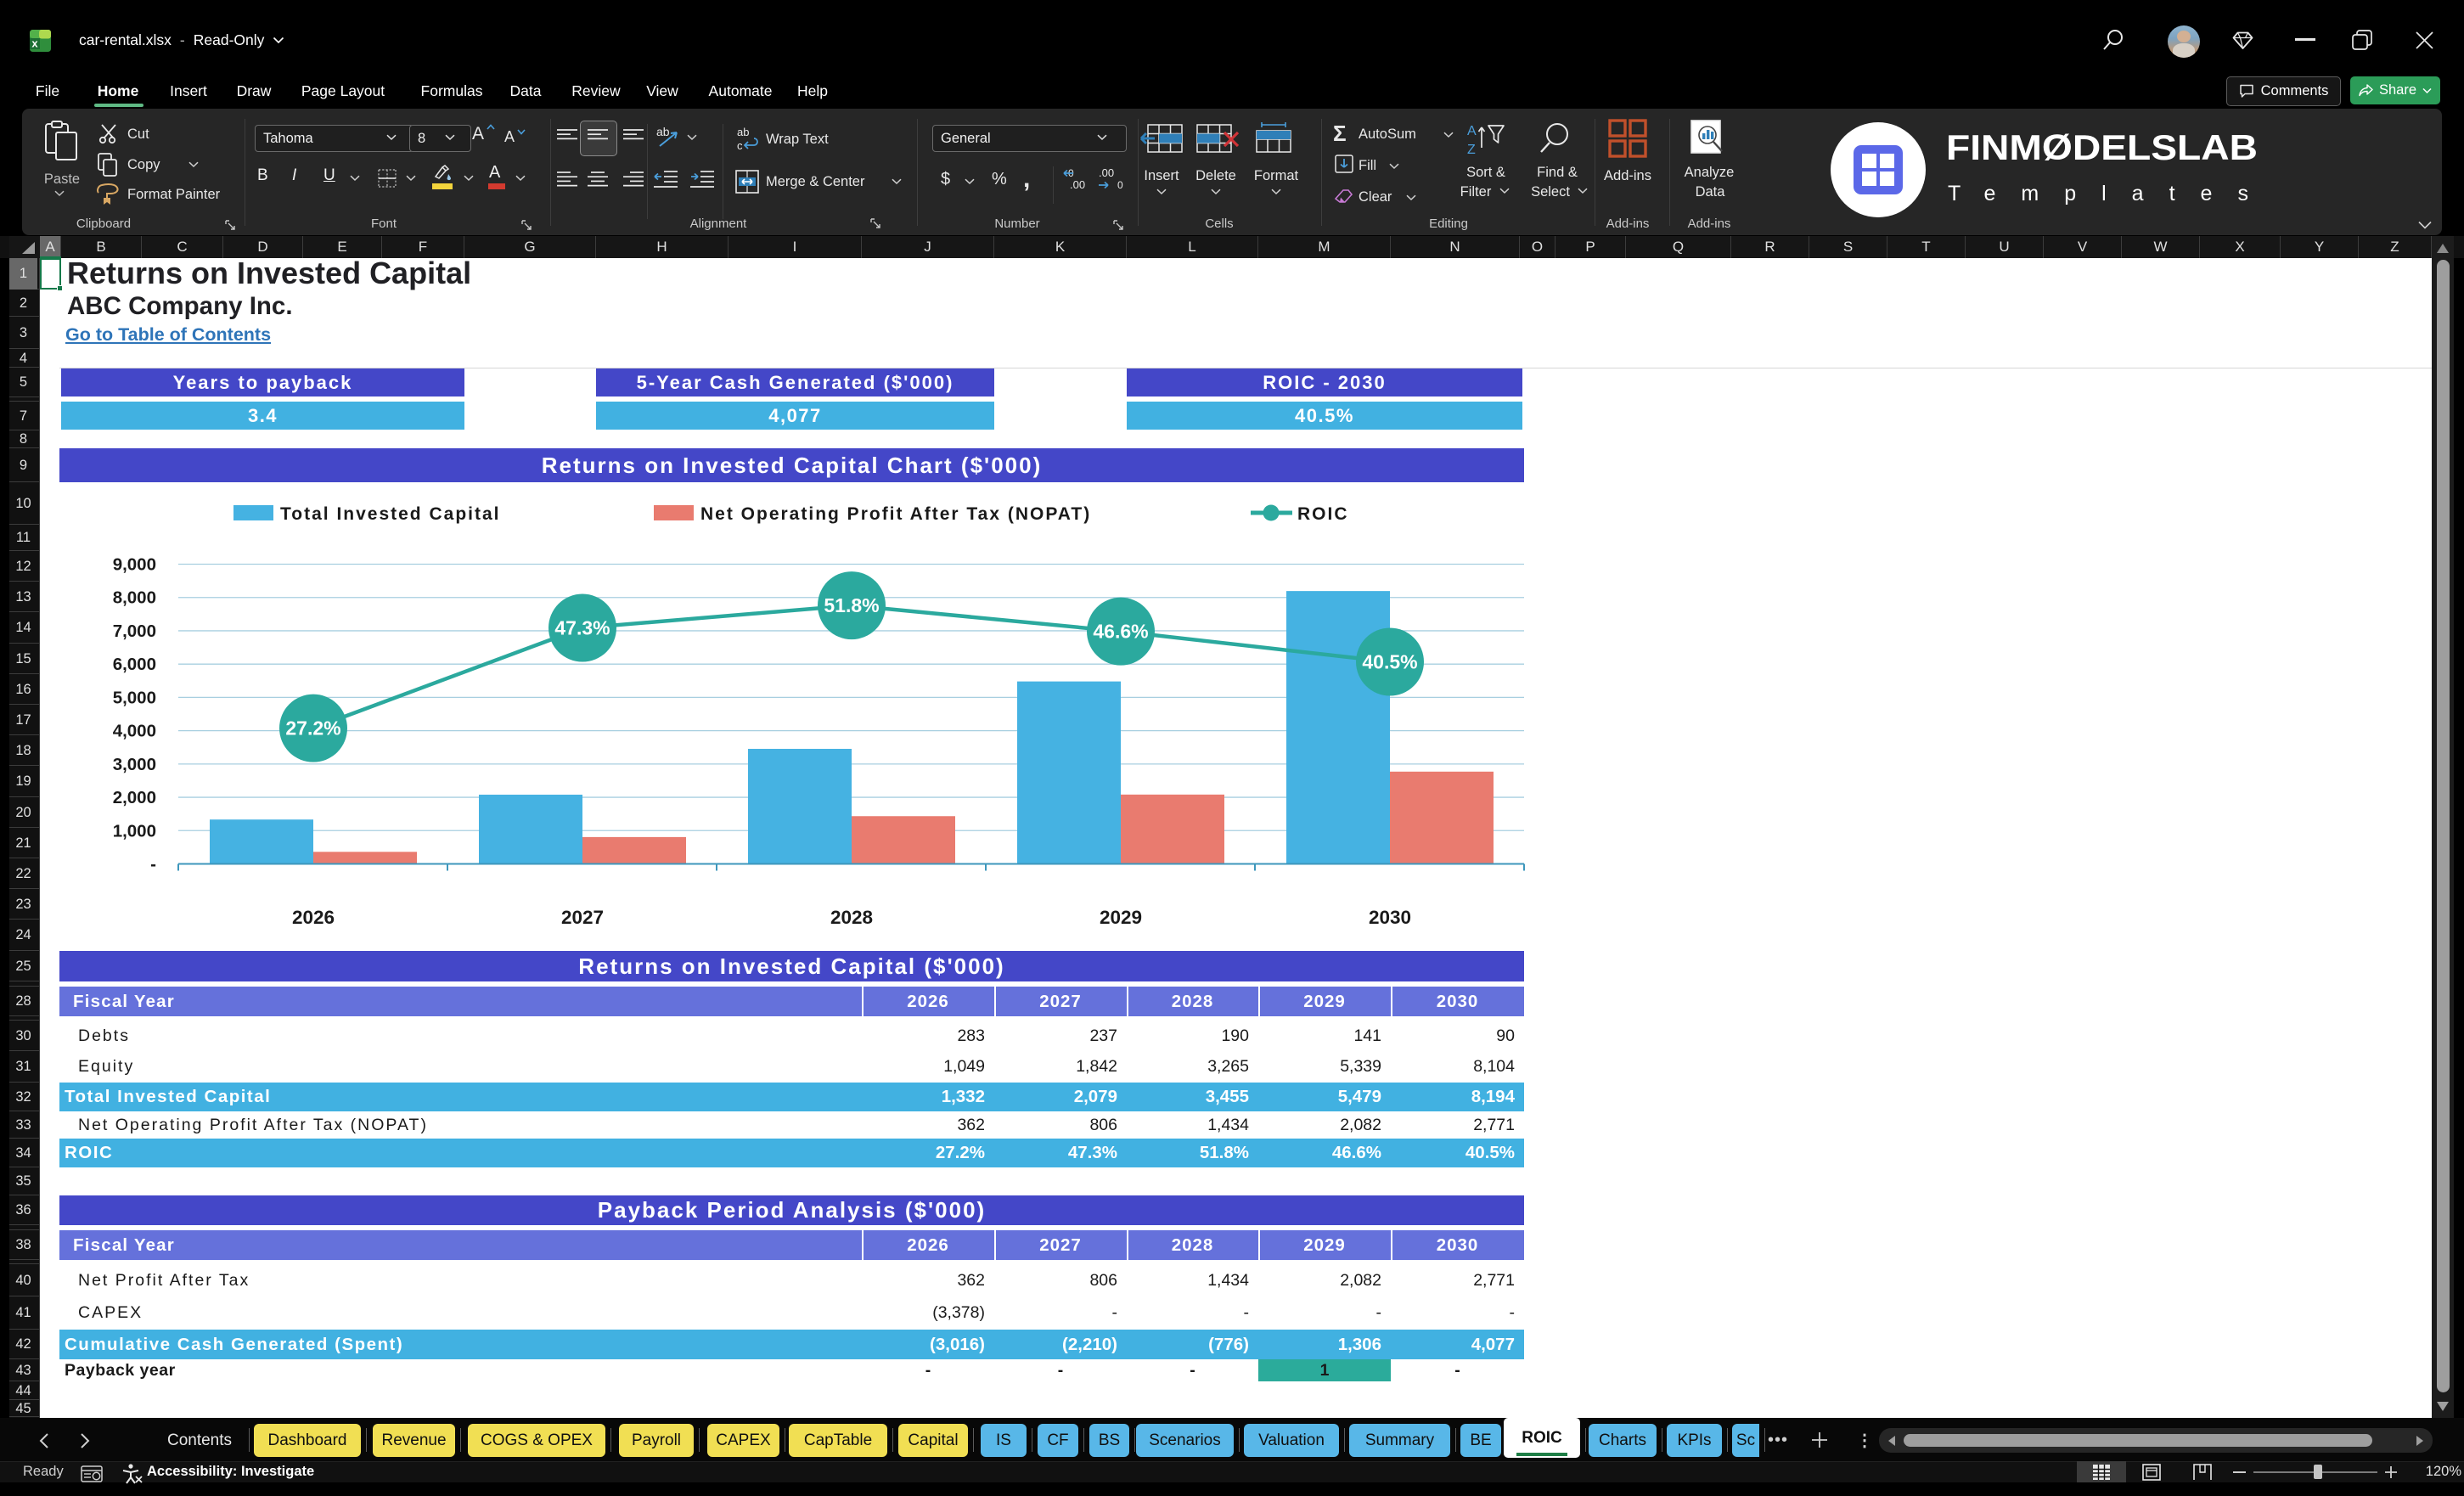  What do you see at coordinates (134, 831) in the screenshot?
I see `svg-text: 1,000` at bounding box center [134, 831].